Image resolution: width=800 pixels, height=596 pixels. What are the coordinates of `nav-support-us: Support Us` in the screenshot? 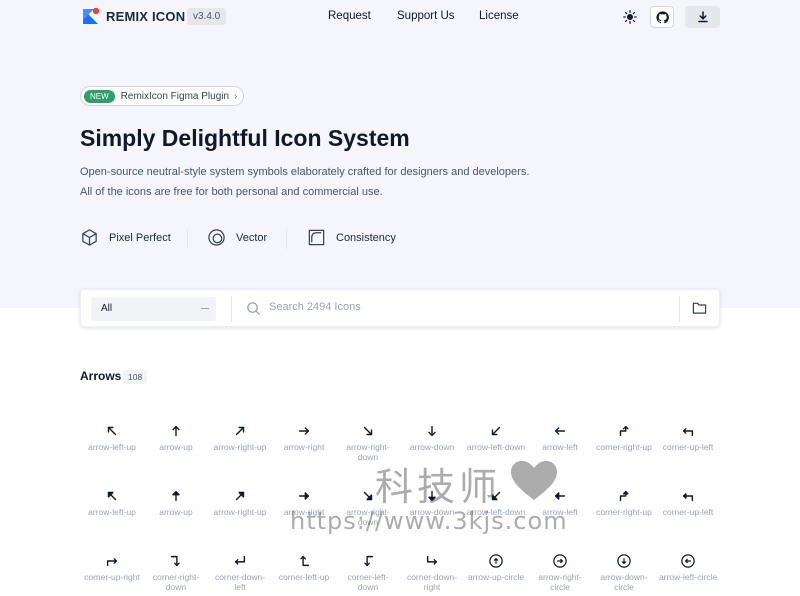 It's located at (426, 16).